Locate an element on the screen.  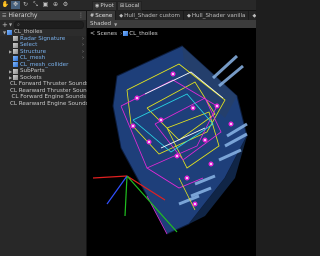
dropdown-caret-icon: ▼ is located at coordinates (10, 24).